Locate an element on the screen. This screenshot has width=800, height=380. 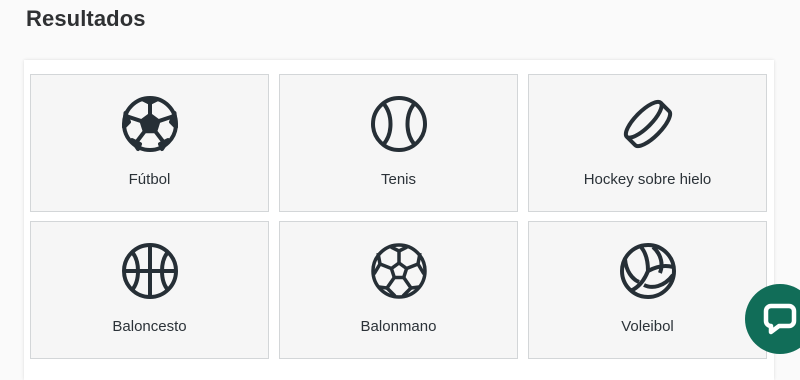
sport-tile-futbol: Fútbol is located at coordinates (149, 143).